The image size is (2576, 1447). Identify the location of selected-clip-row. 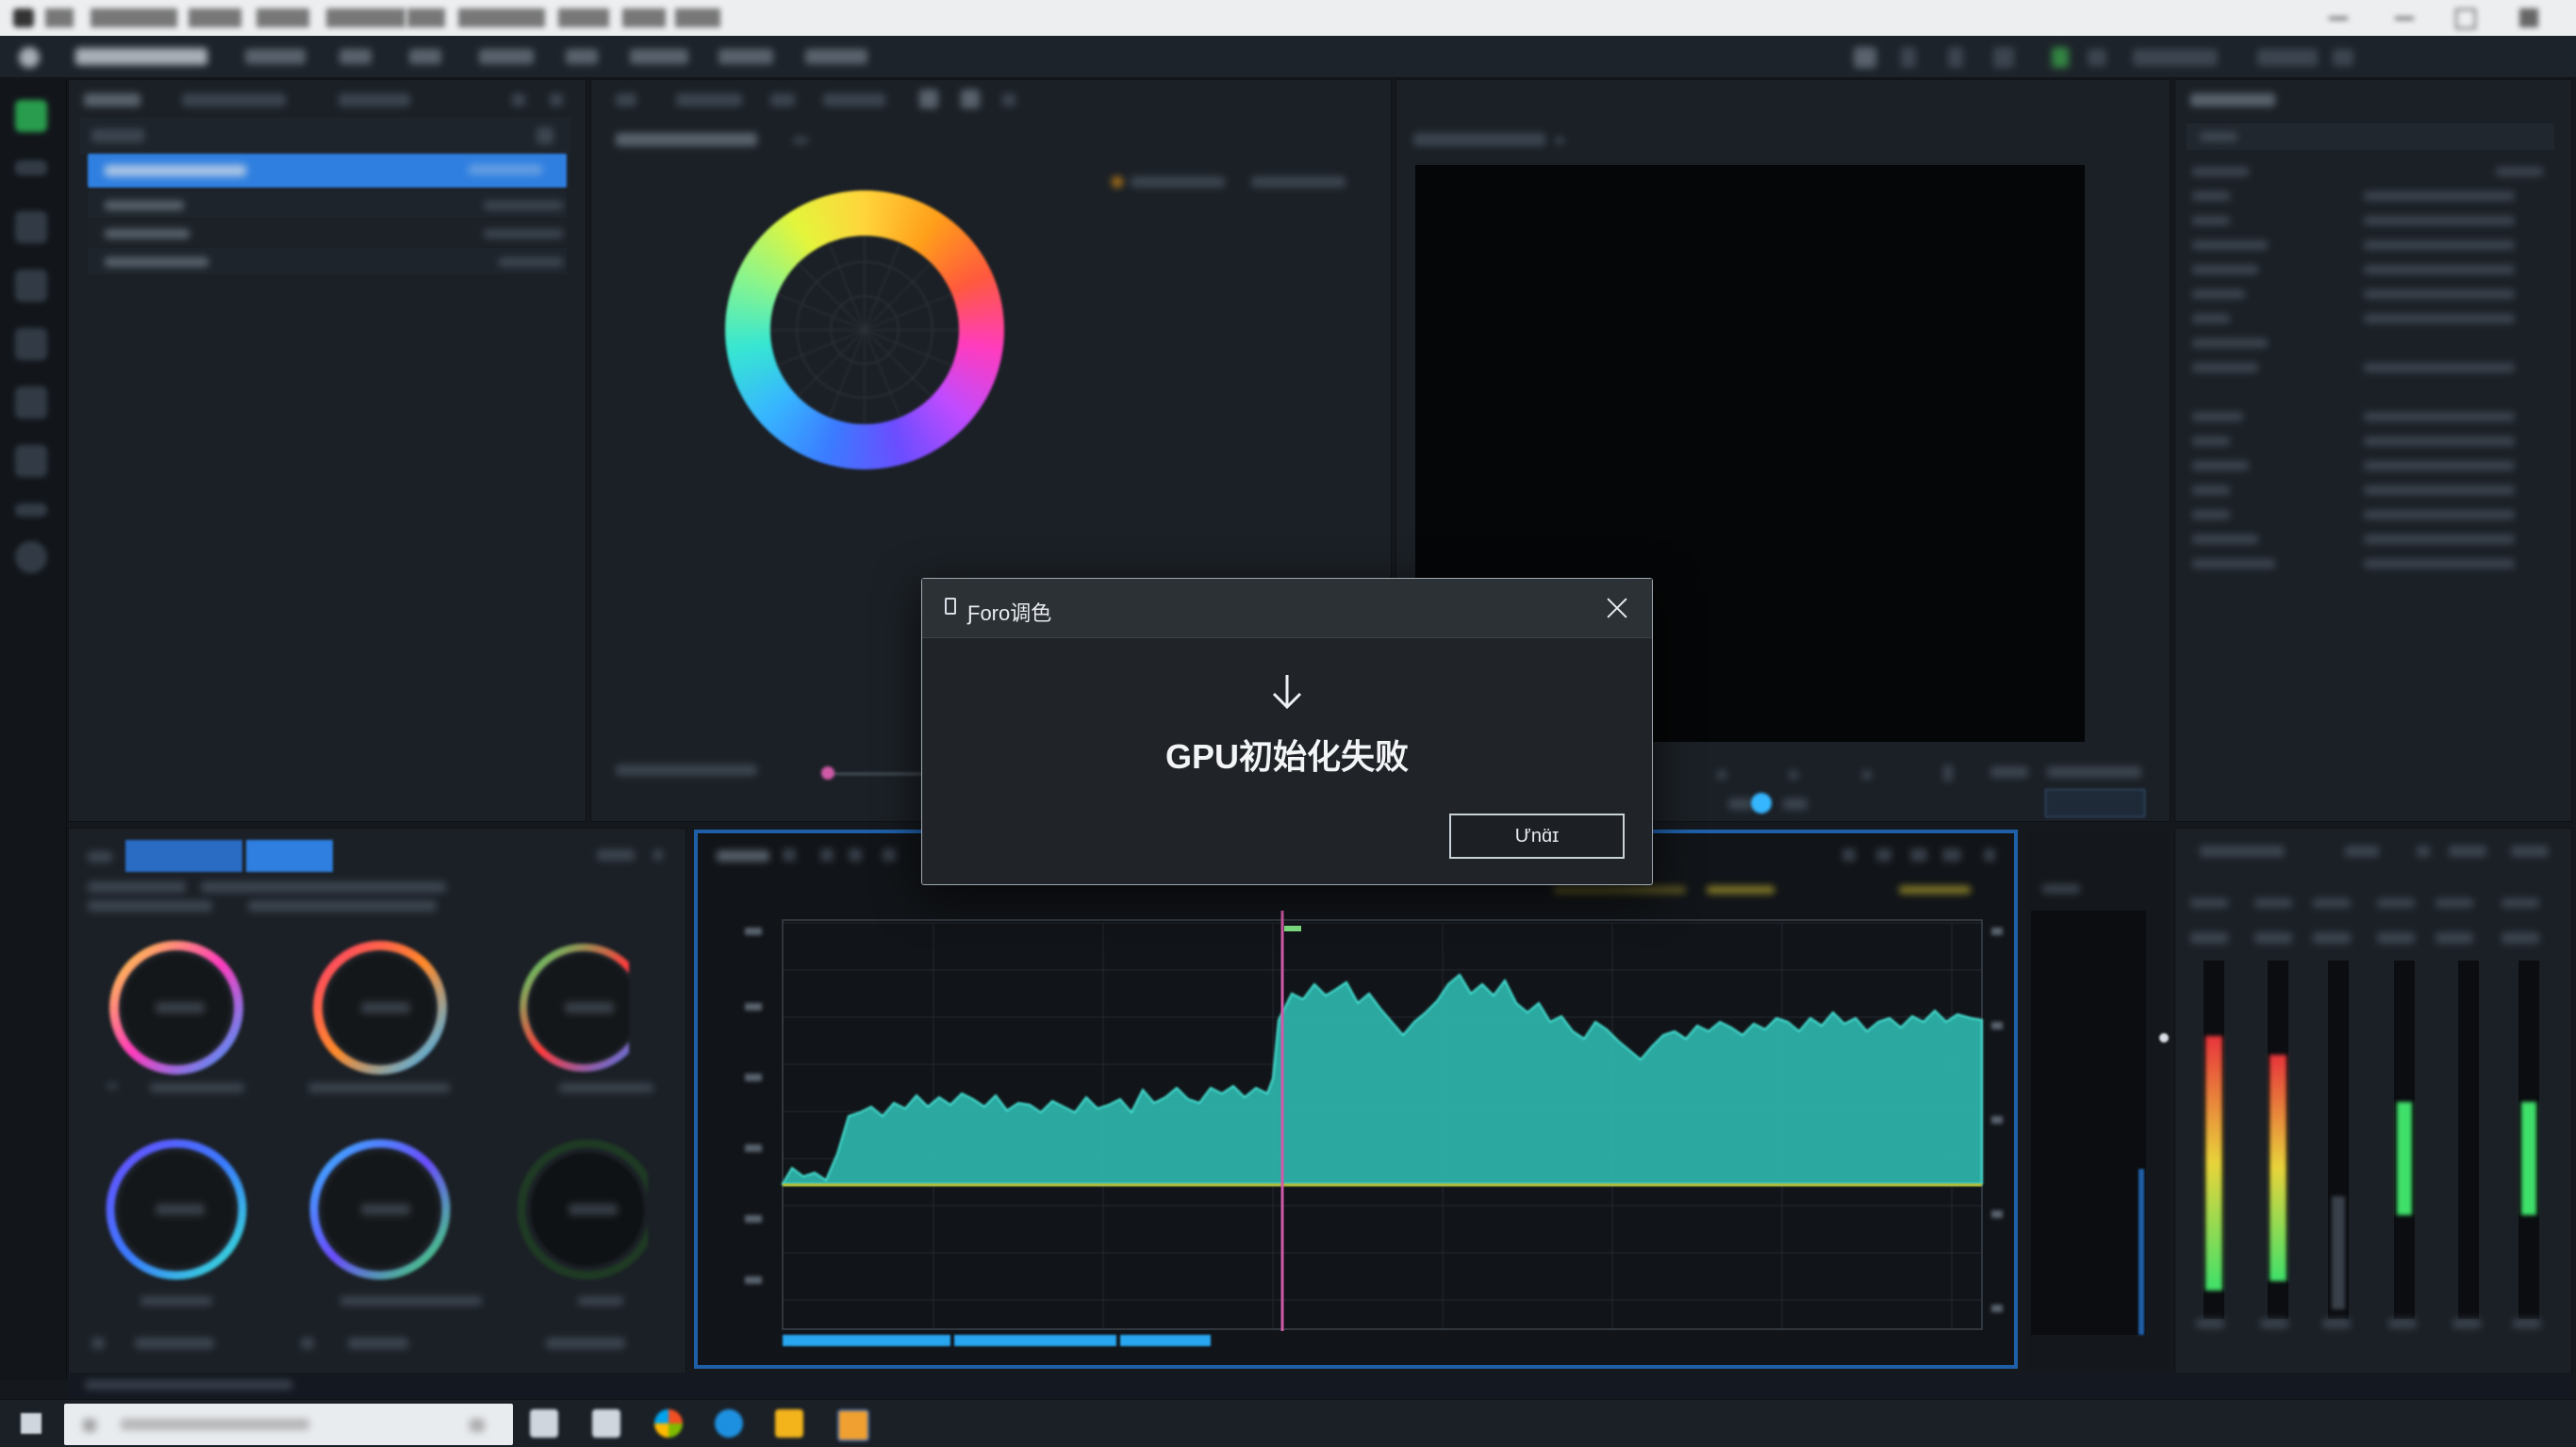
(327, 171).